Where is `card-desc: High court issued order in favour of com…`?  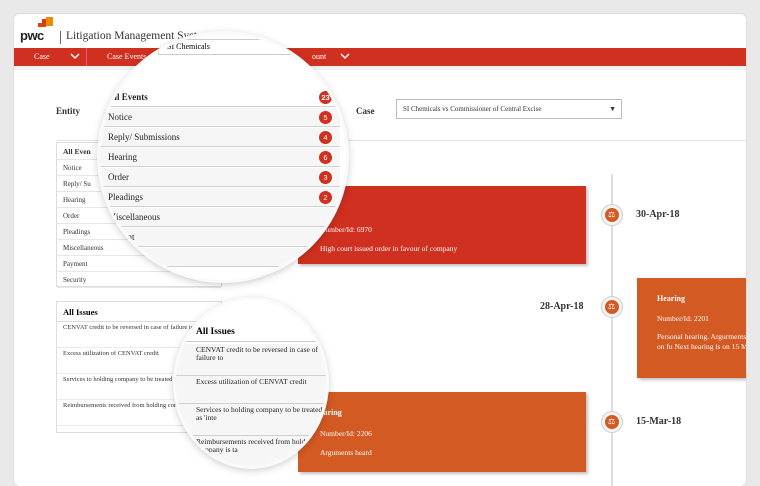 card-desc: High court issued order in favour of com… is located at coordinates (389, 248).